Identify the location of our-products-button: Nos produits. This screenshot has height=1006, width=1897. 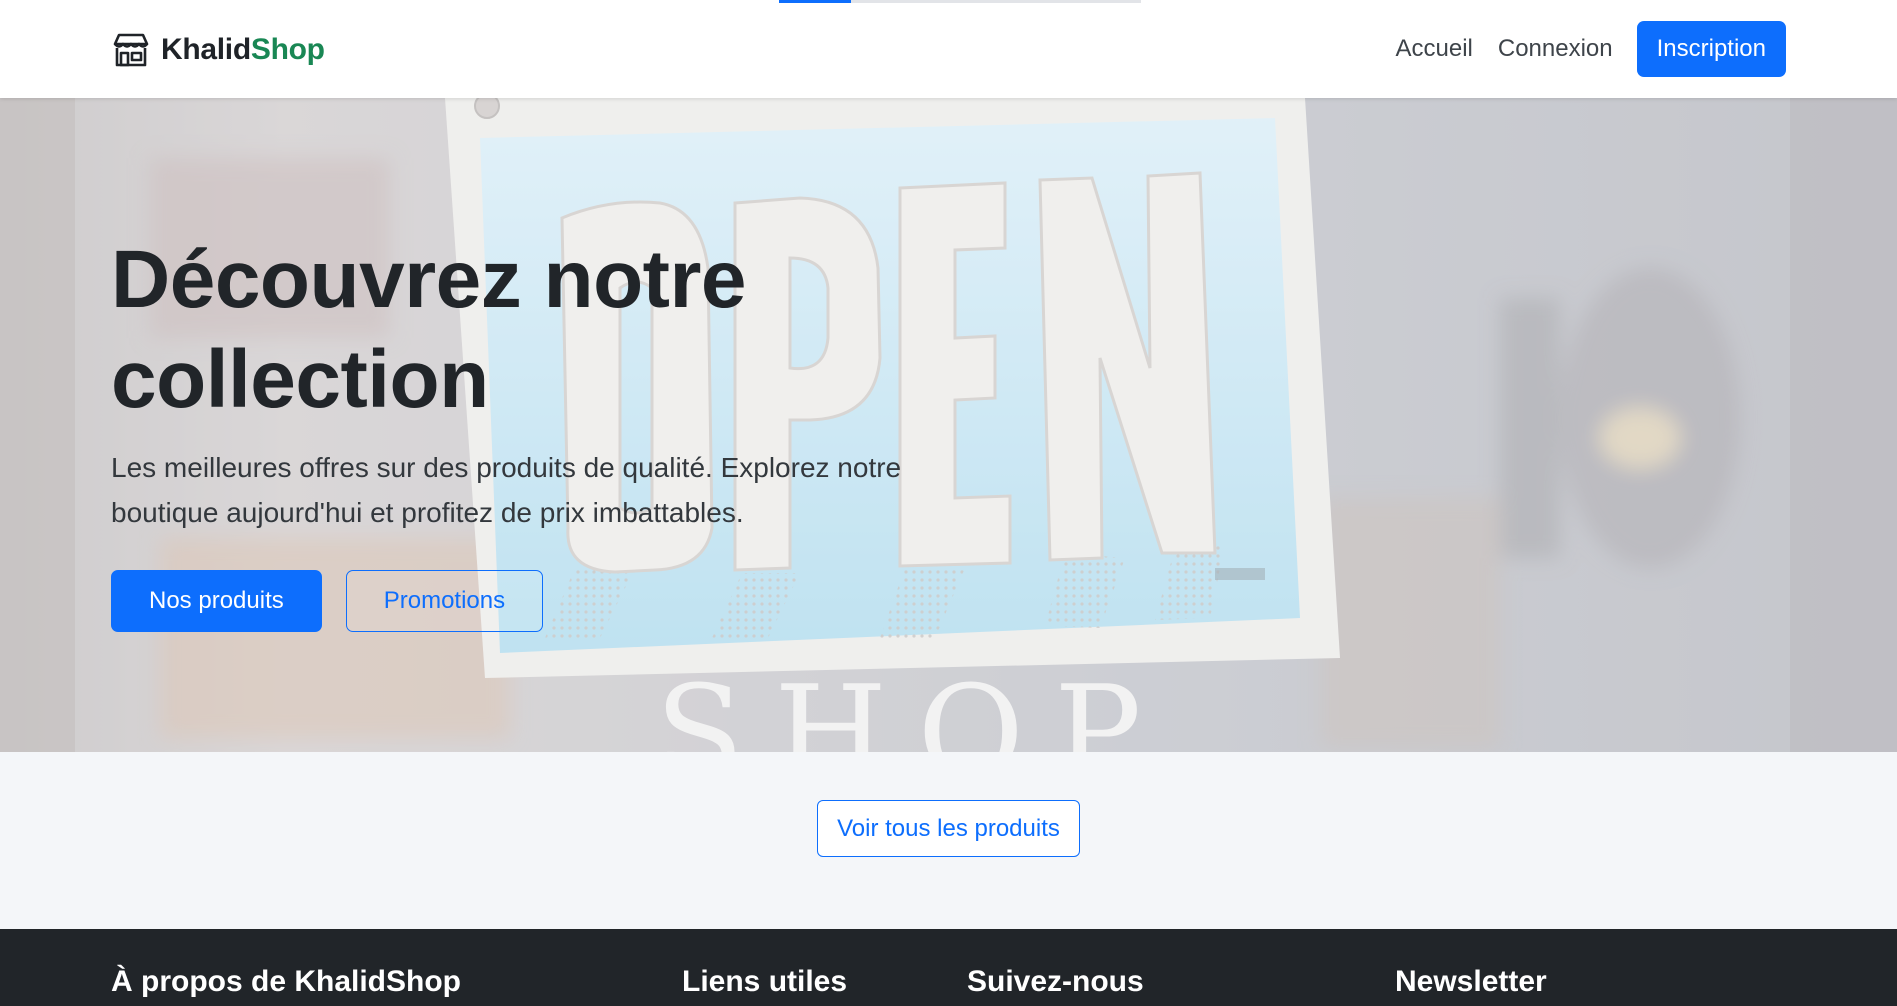
(216, 601).